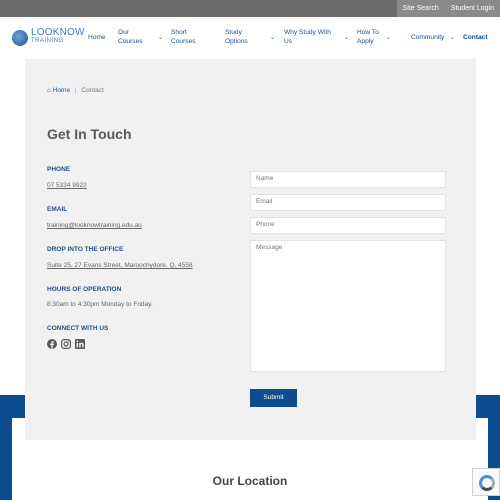 This screenshot has height=500, width=500. Describe the element at coordinates (49, 90) in the screenshot. I see `home-icon: ⌂` at that location.